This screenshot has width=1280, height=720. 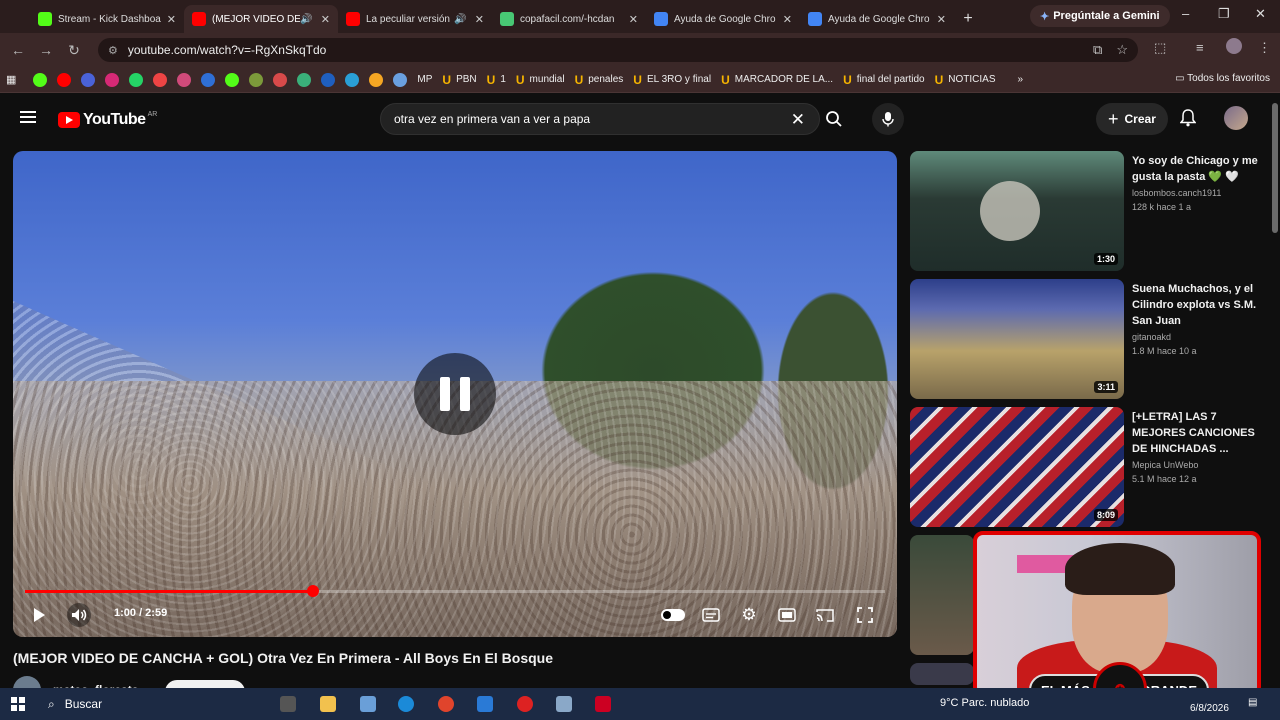 I want to click on theater-mode-button, so click(x=787, y=615).